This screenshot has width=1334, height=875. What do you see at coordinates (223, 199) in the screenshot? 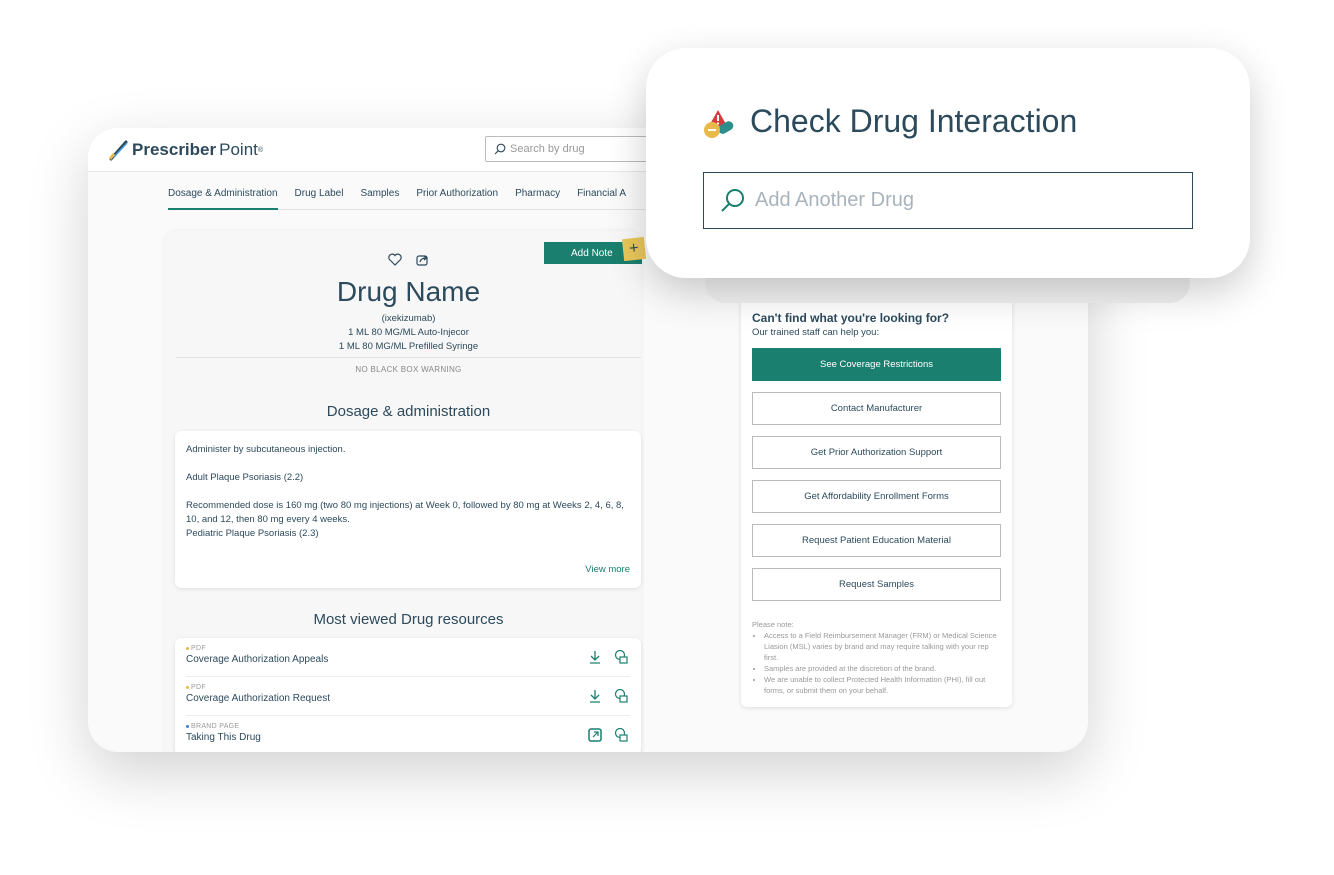
I see `tab-dosage: Dosage & Administration` at bounding box center [223, 199].